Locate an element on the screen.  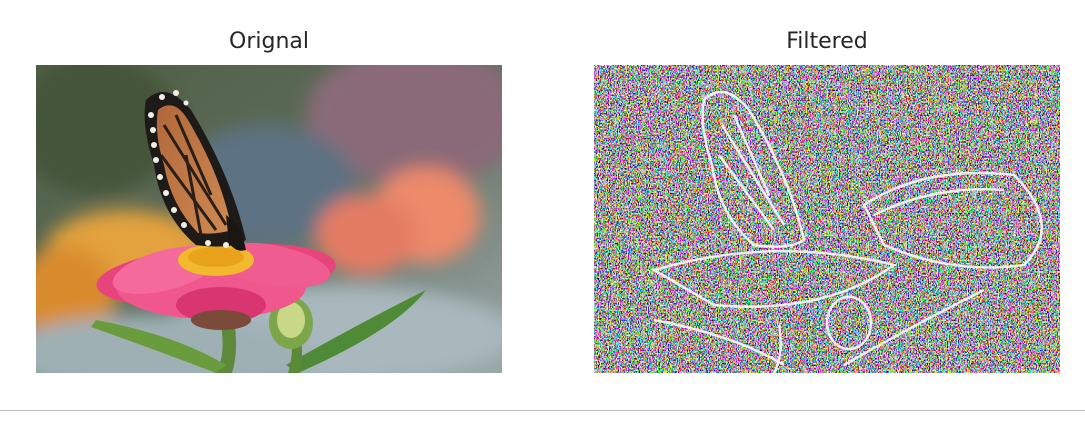
filtered-image-title: Filtered is located at coordinates (827, 41).